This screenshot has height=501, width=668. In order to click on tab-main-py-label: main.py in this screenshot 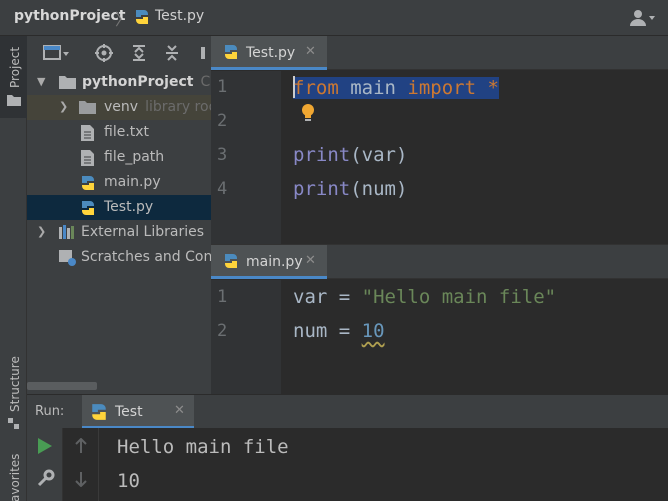, I will do `click(274, 262)`.